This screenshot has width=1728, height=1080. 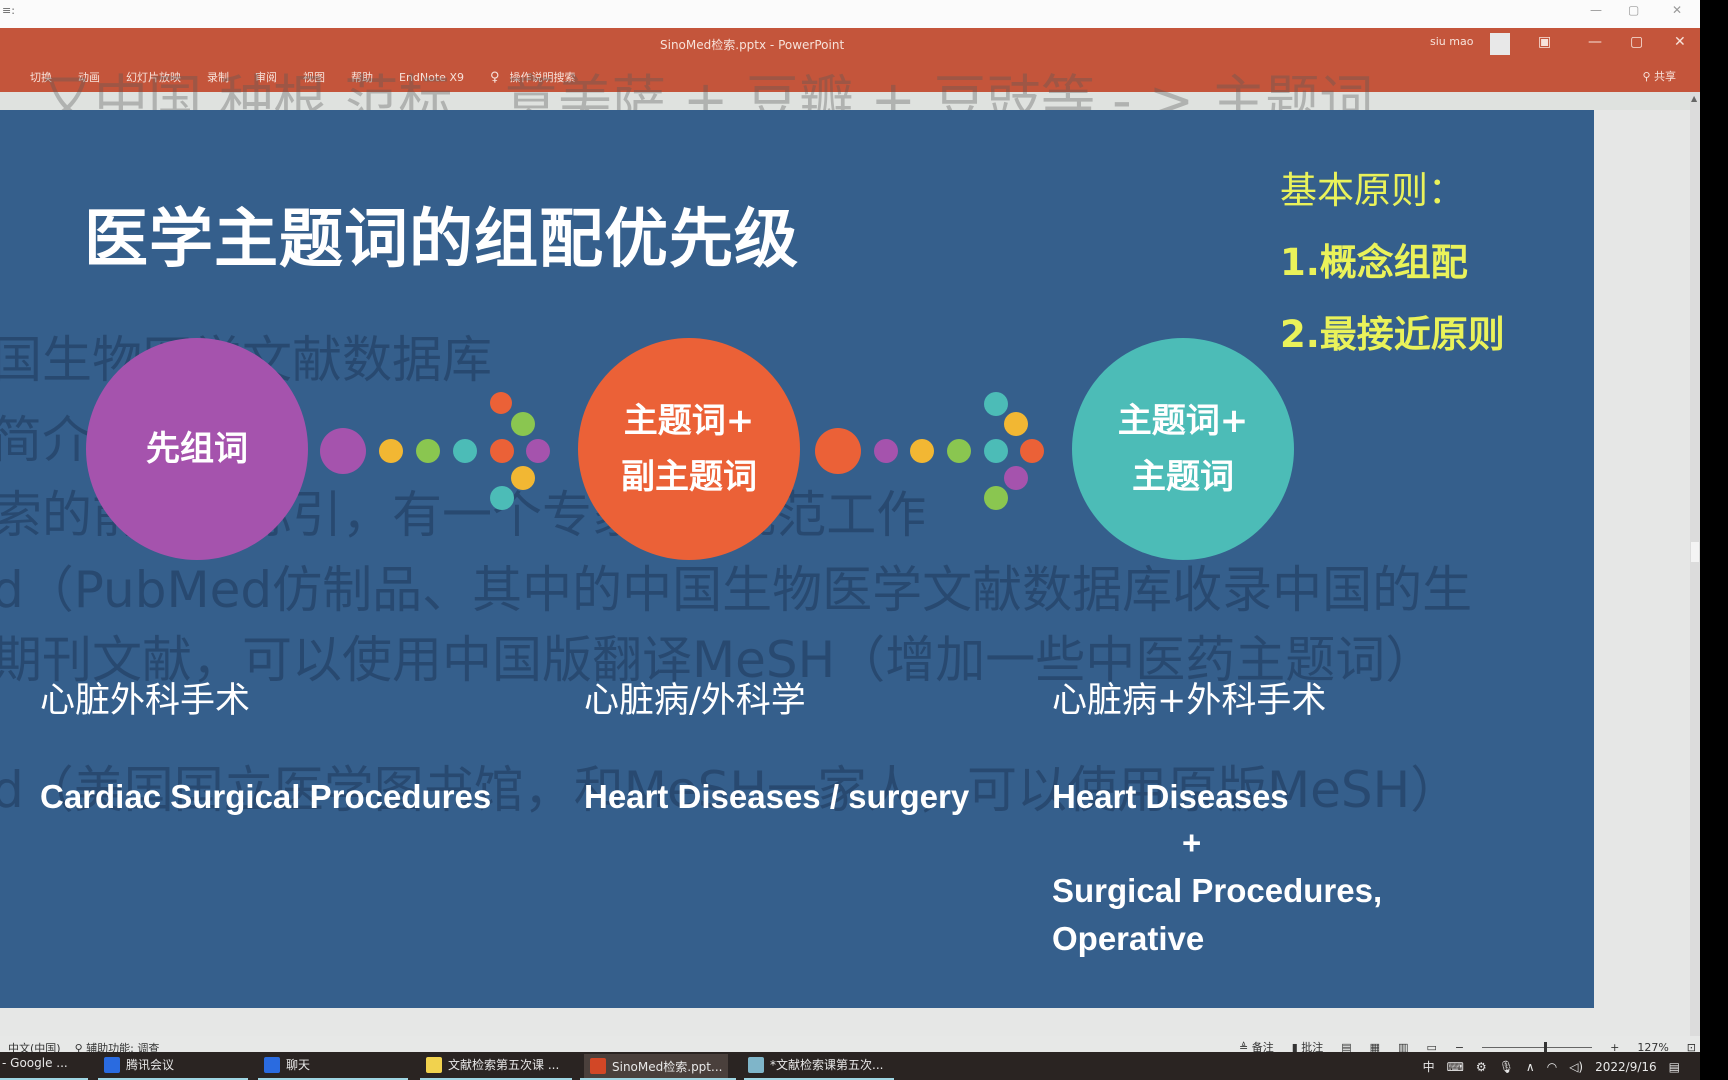 I want to click on ppt-restore-button: ▢, so click(x=1636, y=42).